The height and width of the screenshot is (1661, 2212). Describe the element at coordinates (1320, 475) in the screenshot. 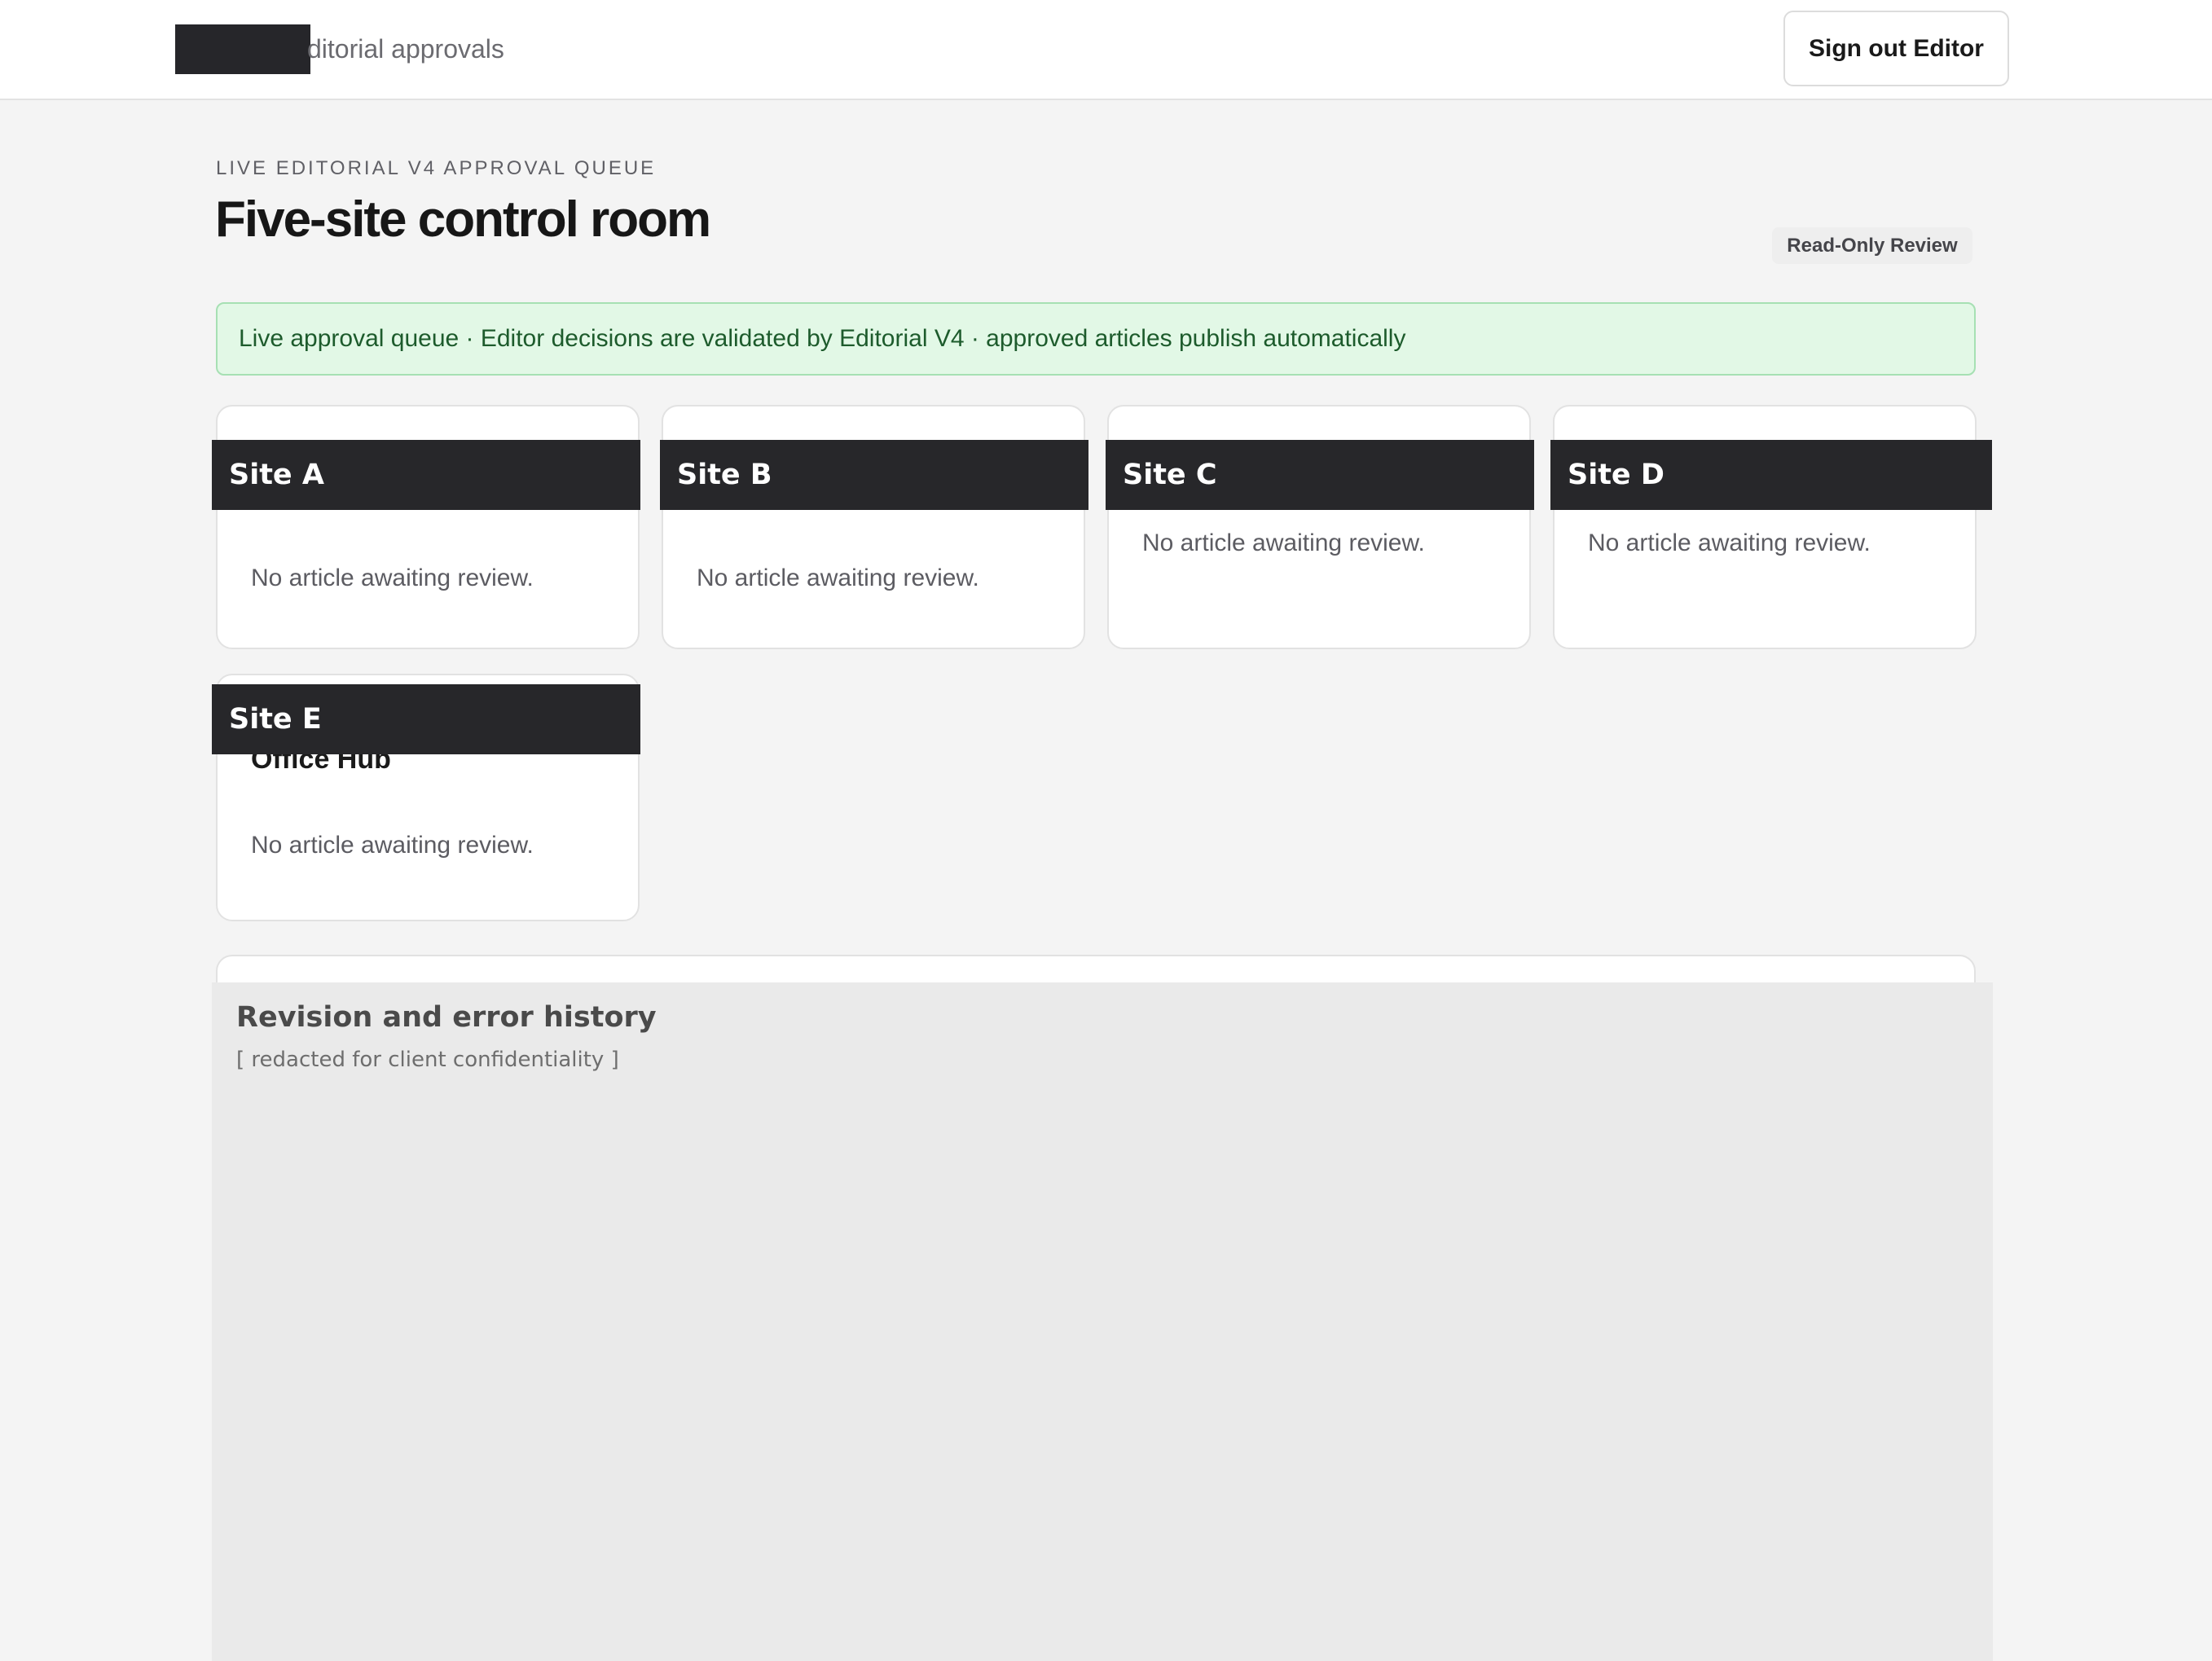

I see `site-label-c: Site C` at that location.